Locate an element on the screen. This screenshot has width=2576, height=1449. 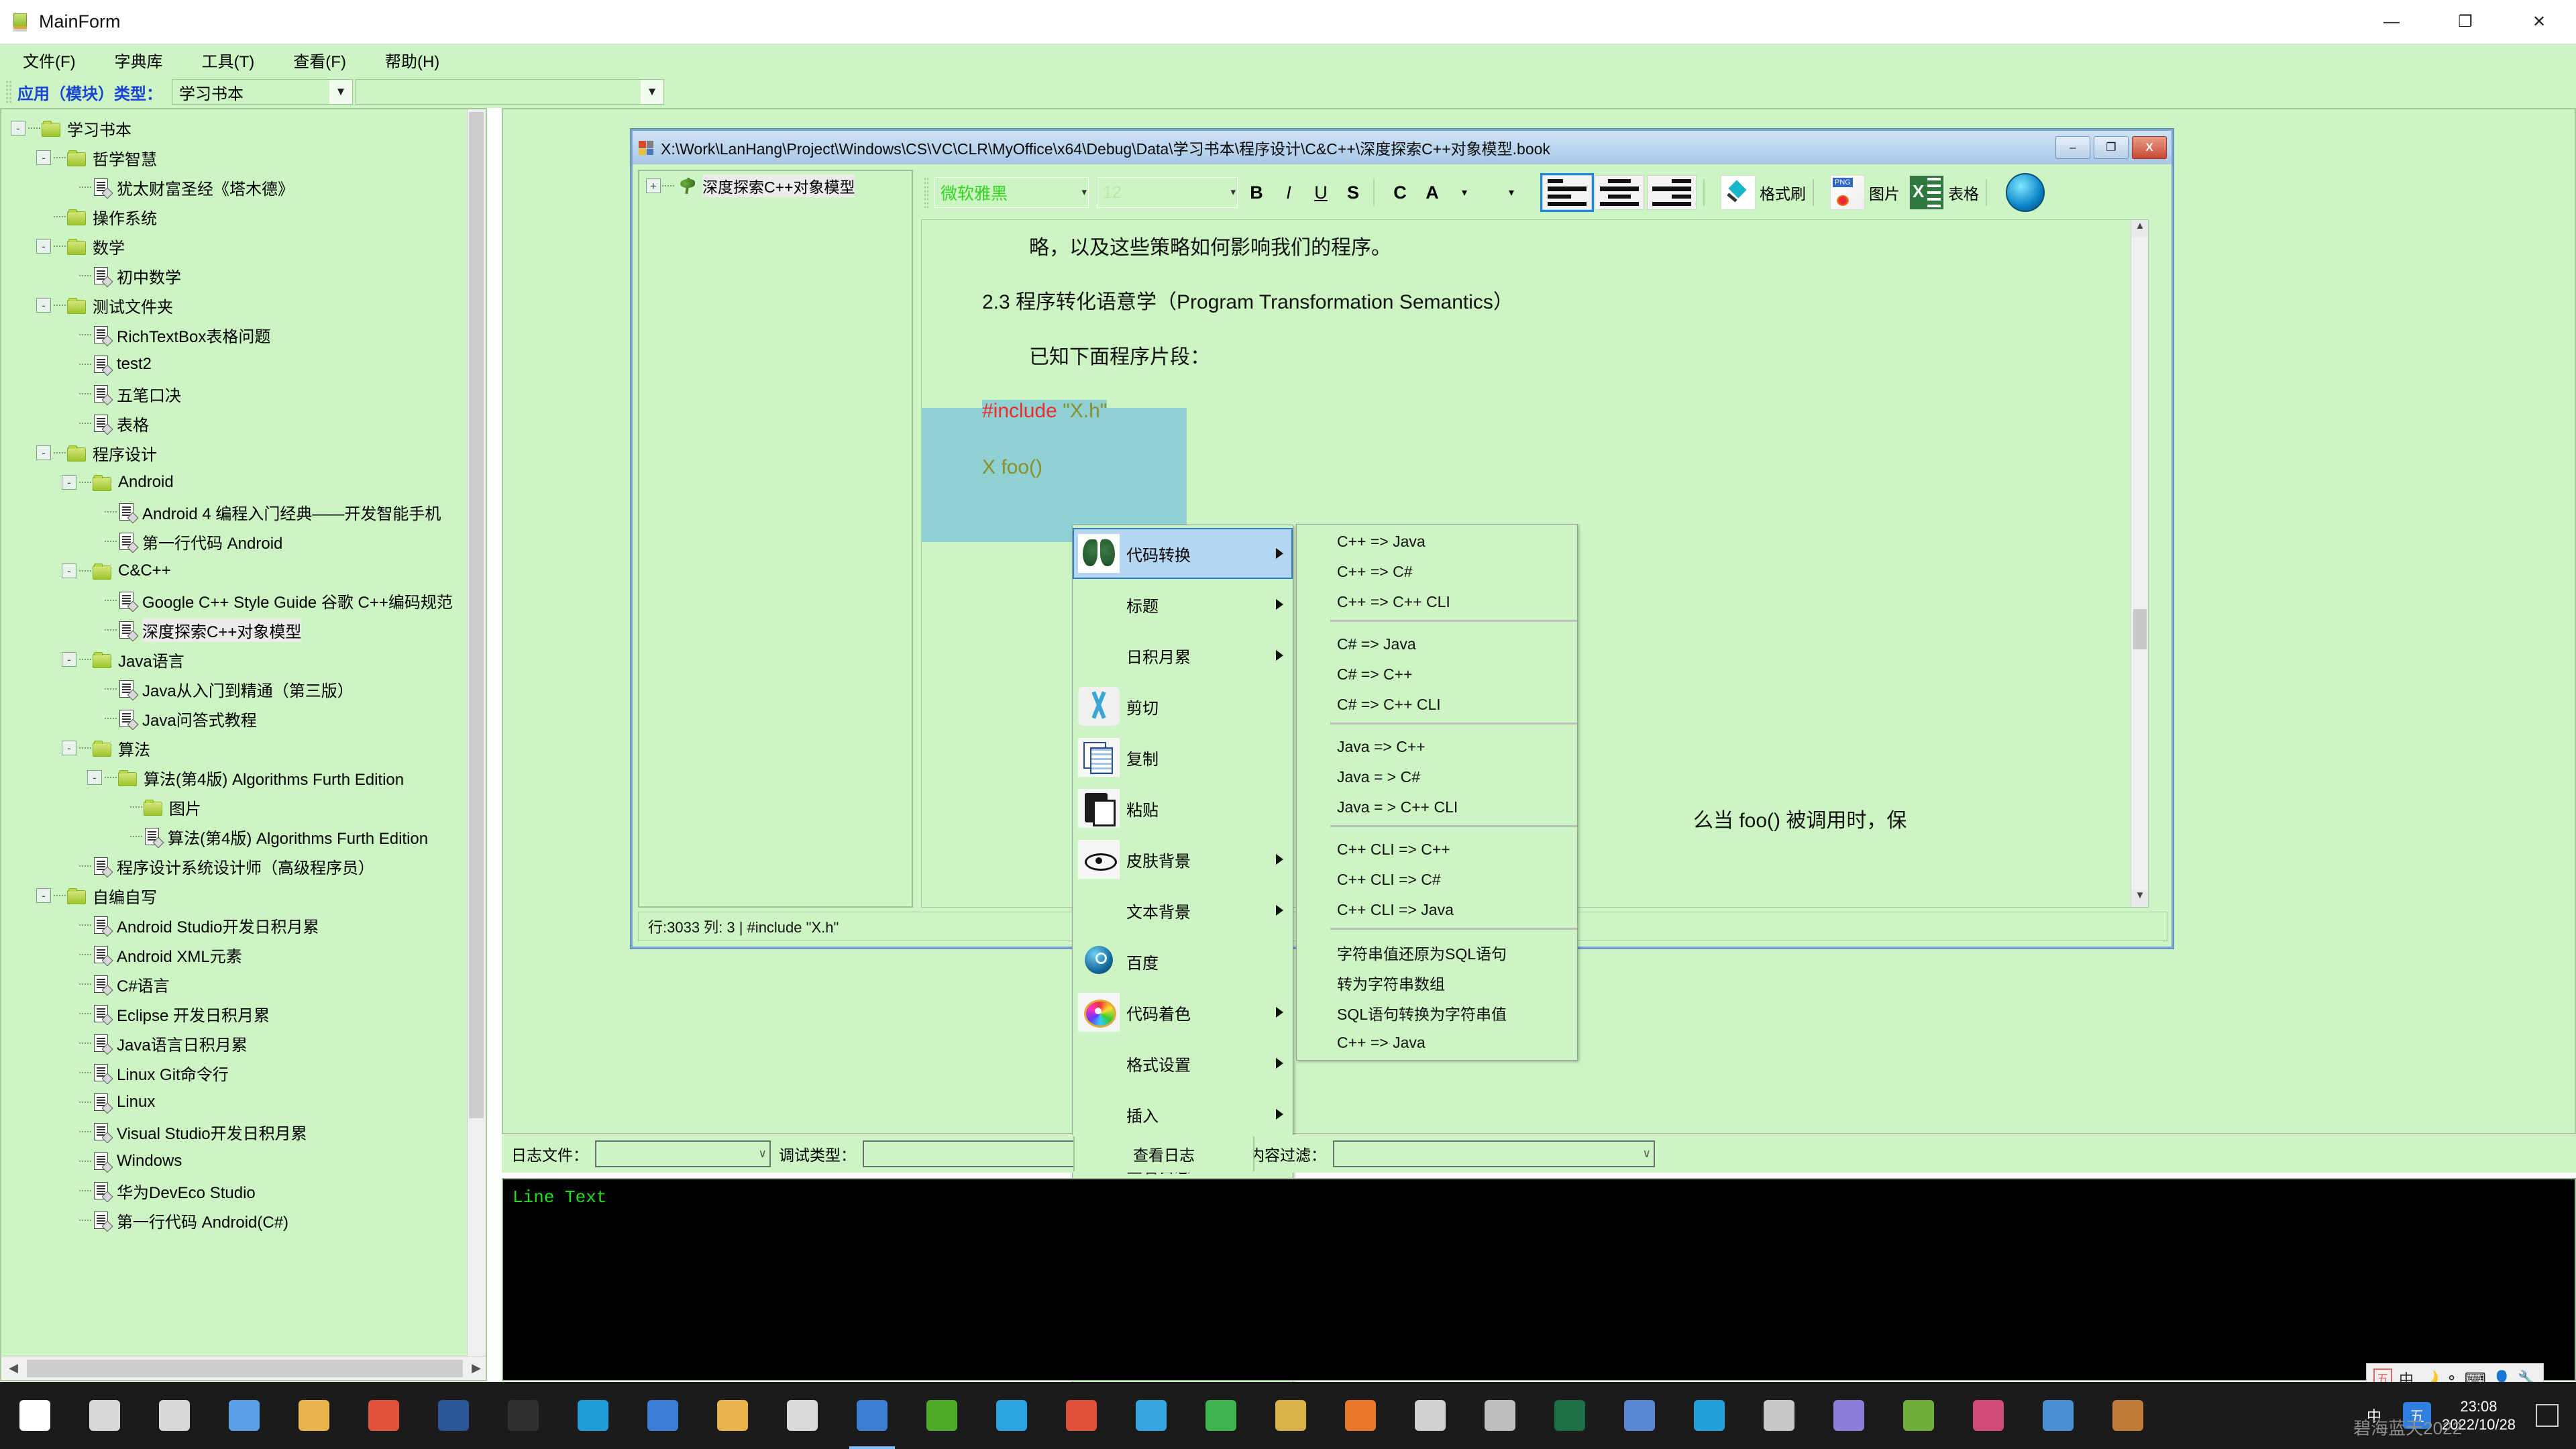
tree-item: - 学习书本 is located at coordinates (238, 128).